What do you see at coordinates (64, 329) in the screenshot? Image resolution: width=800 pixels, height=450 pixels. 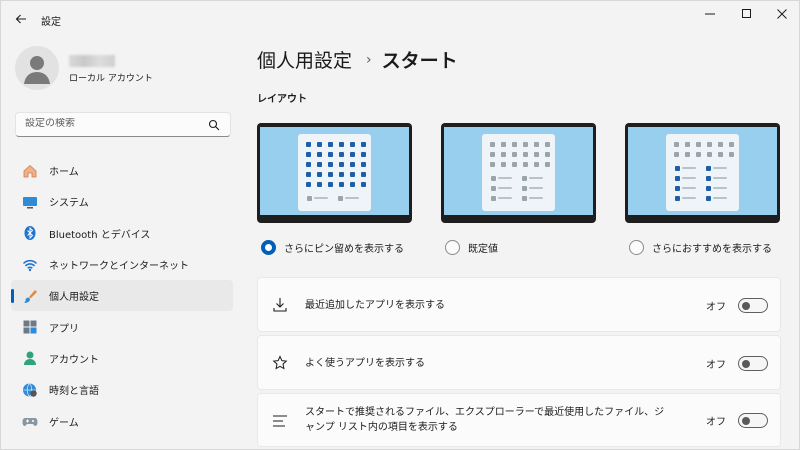 I see `sidebar-item-label: アプリ` at bounding box center [64, 329].